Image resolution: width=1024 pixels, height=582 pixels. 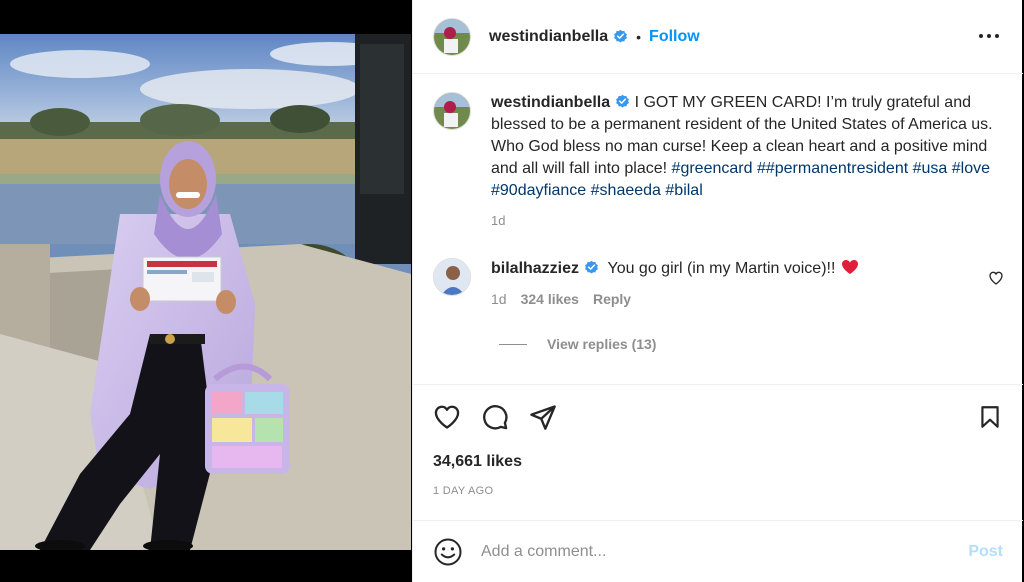 What do you see at coordinates (674, 37) in the screenshot?
I see `follow-button: Follow` at bounding box center [674, 37].